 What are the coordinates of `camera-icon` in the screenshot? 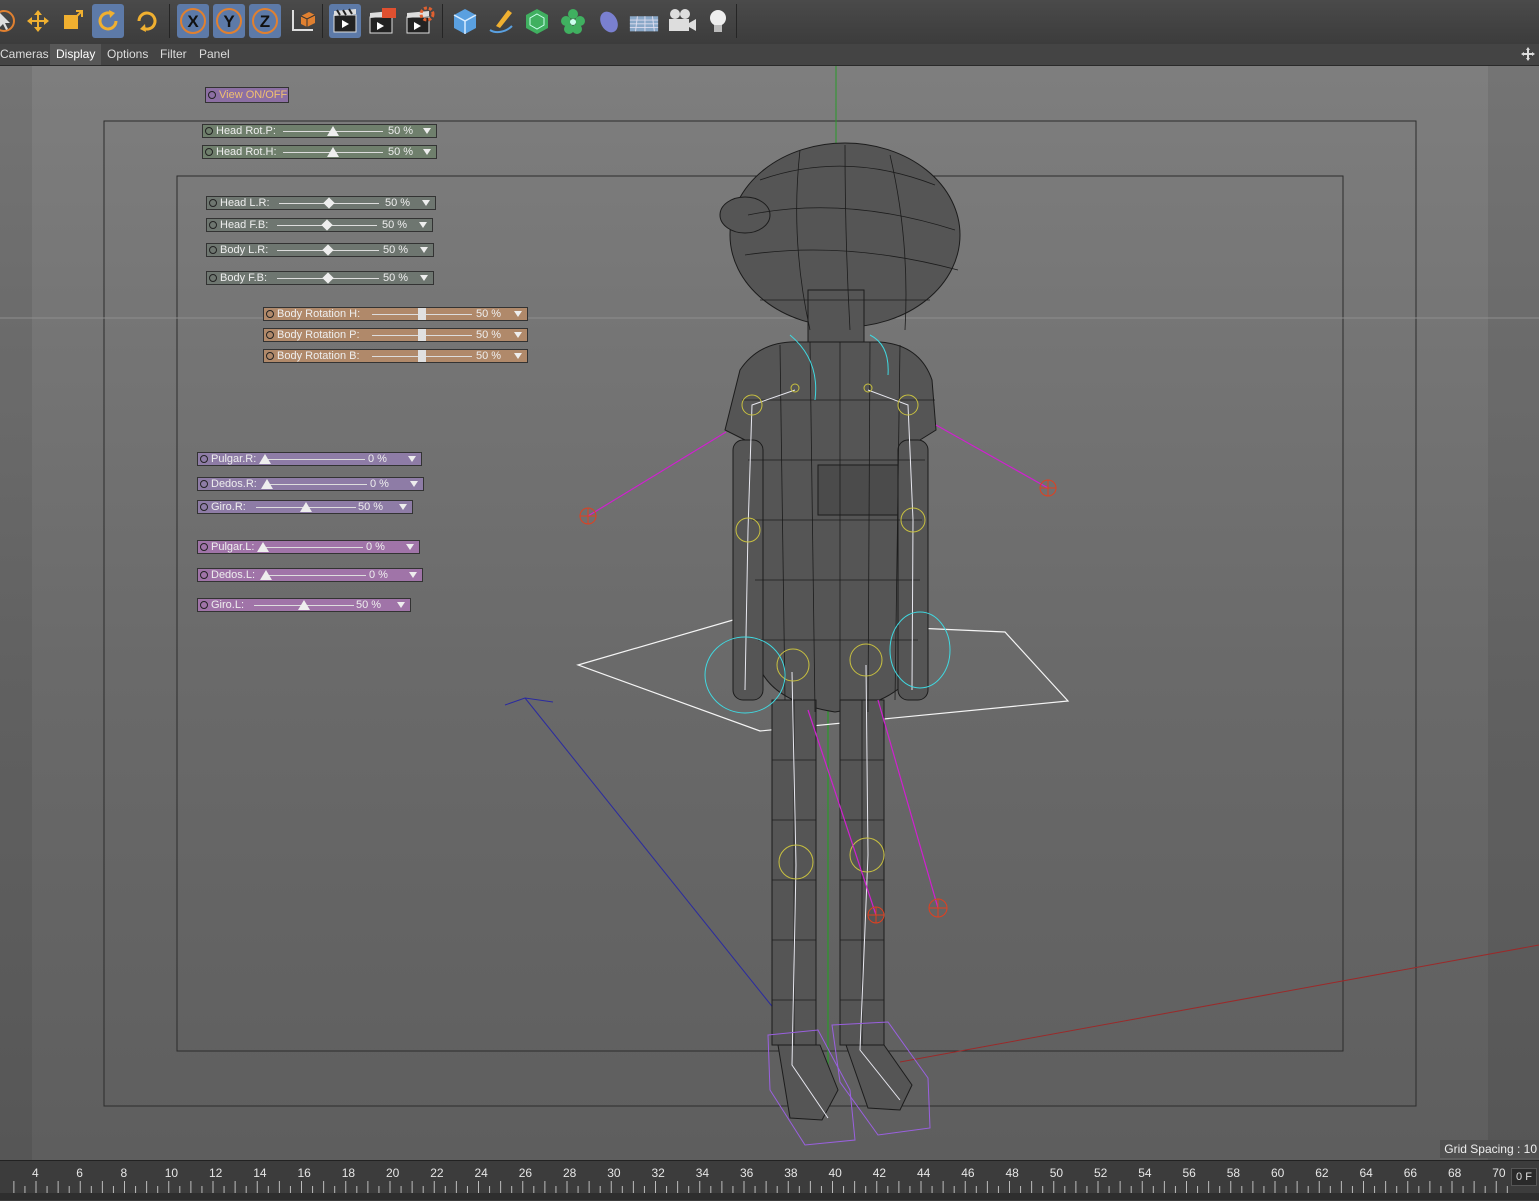 It's located at (682, 21).